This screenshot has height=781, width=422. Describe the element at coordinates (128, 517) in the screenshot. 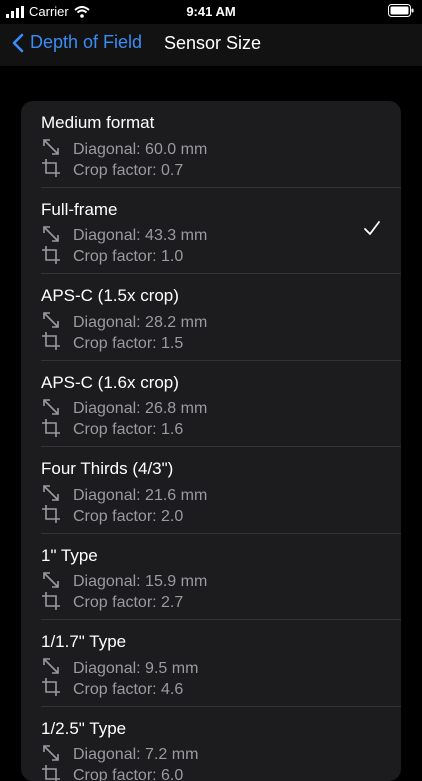

I see `crop-factor-value: Crop factor: 2.0` at that location.